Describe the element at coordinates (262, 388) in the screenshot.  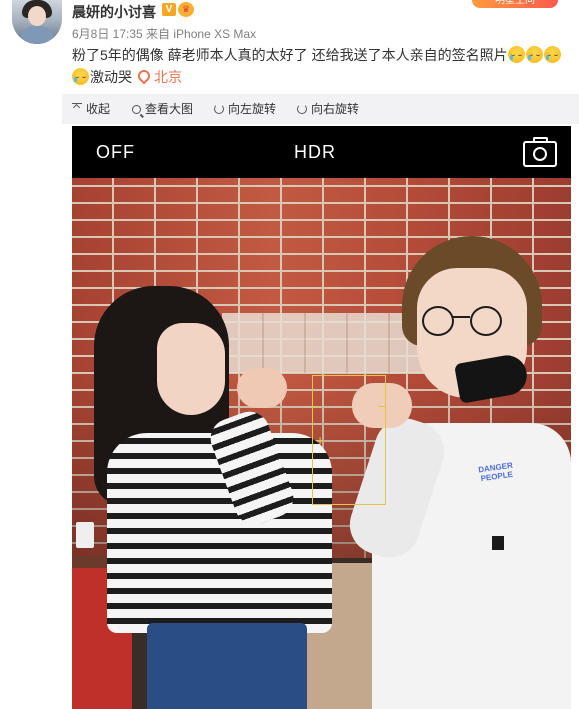
I see `girl-hand` at that location.